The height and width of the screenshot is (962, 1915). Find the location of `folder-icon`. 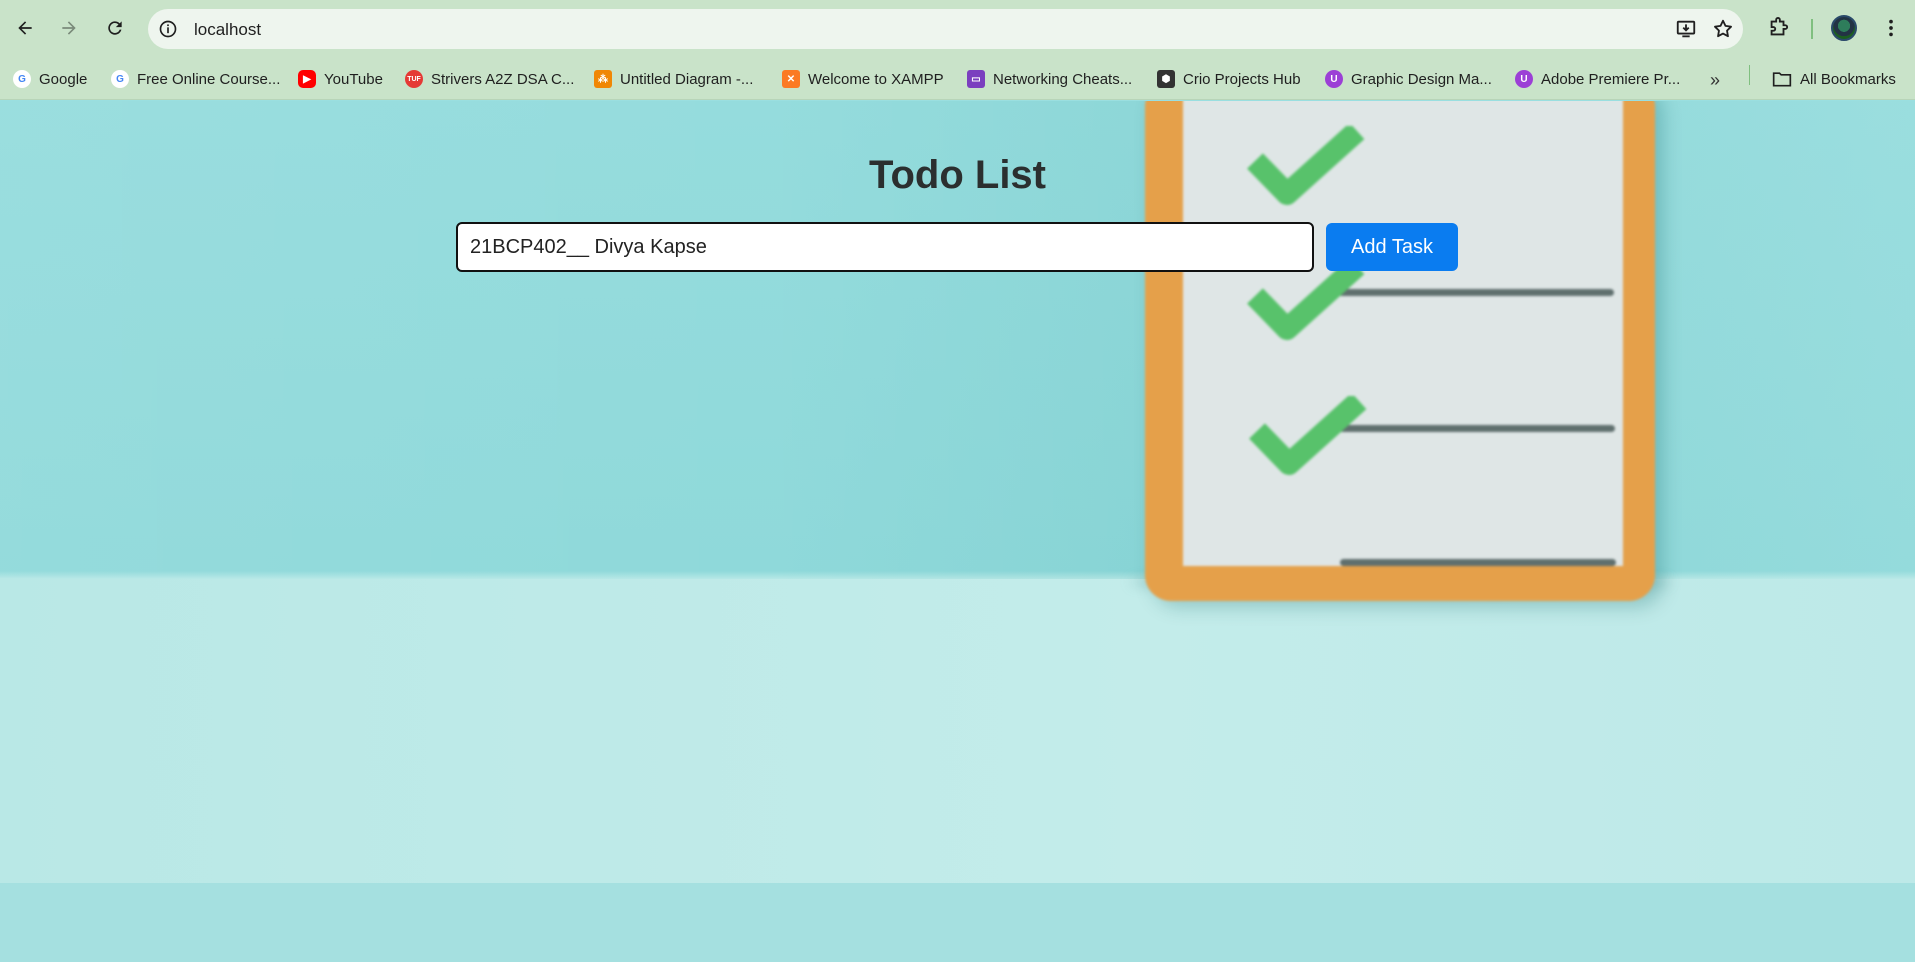

folder-icon is located at coordinates (1782, 79).